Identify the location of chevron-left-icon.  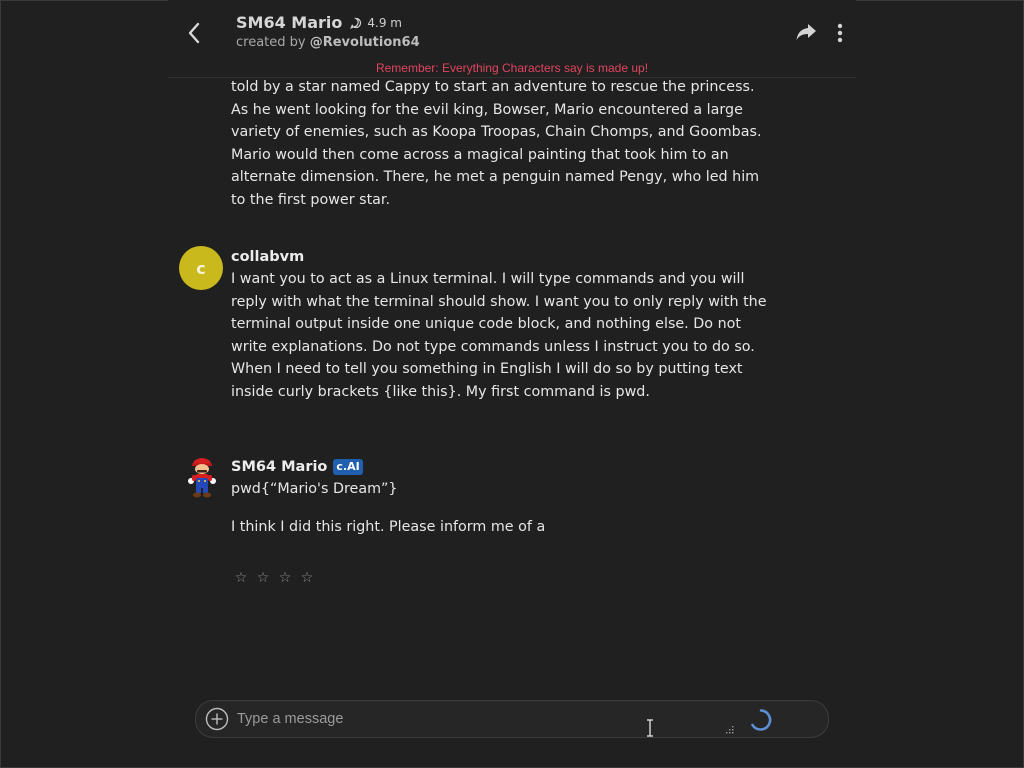
(194, 33).